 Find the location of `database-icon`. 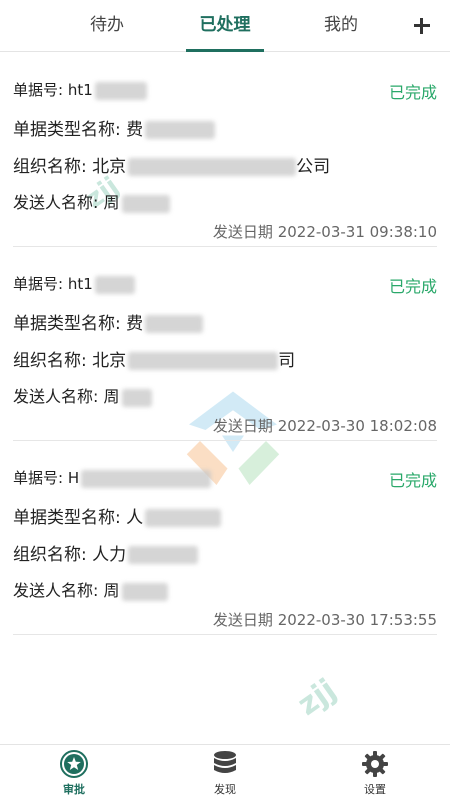

database-icon is located at coordinates (225, 762).